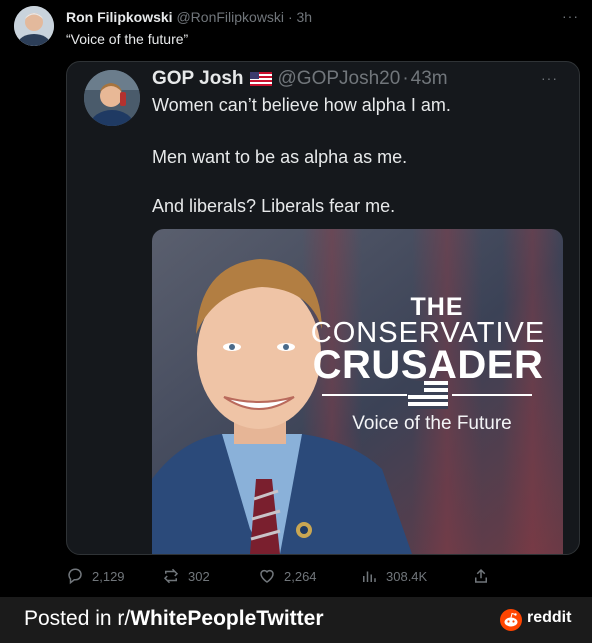 The width and height of the screenshot is (592, 643). I want to click on outer-more-icon: ···, so click(570, 16).